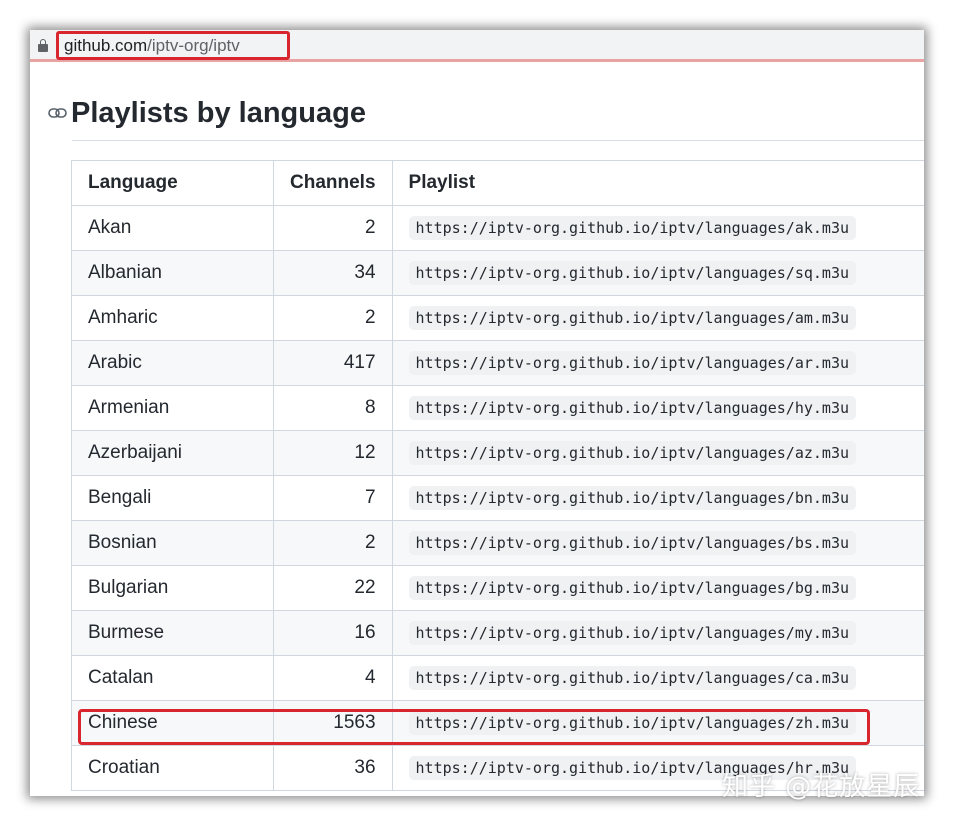 This screenshot has width=954, height=827. Describe the element at coordinates (172, 543) in the screenshot. I see `language-cell: Bosnian` at that location.